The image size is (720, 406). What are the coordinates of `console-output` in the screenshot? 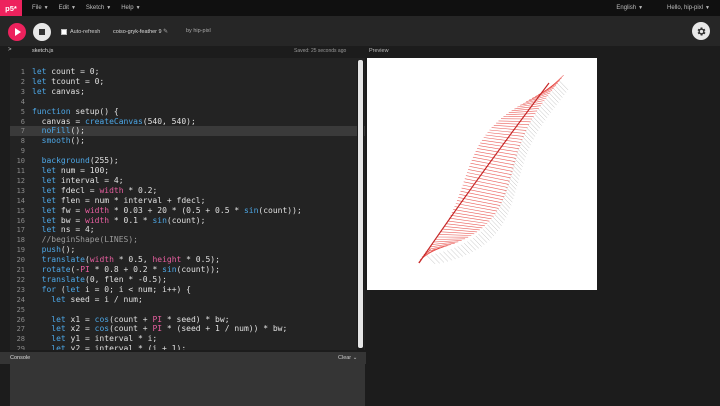 It's located at (187, 385).